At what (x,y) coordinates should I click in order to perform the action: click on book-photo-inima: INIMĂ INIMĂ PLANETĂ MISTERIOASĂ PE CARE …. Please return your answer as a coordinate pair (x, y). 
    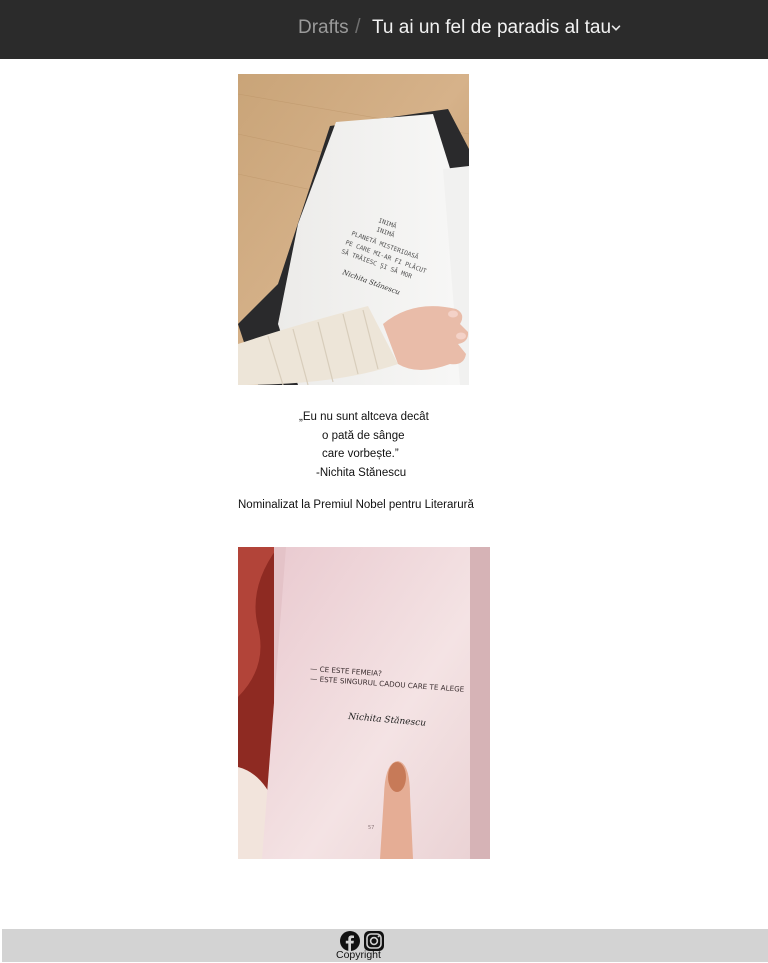
    Looking at the image, I should click on (353, 229).